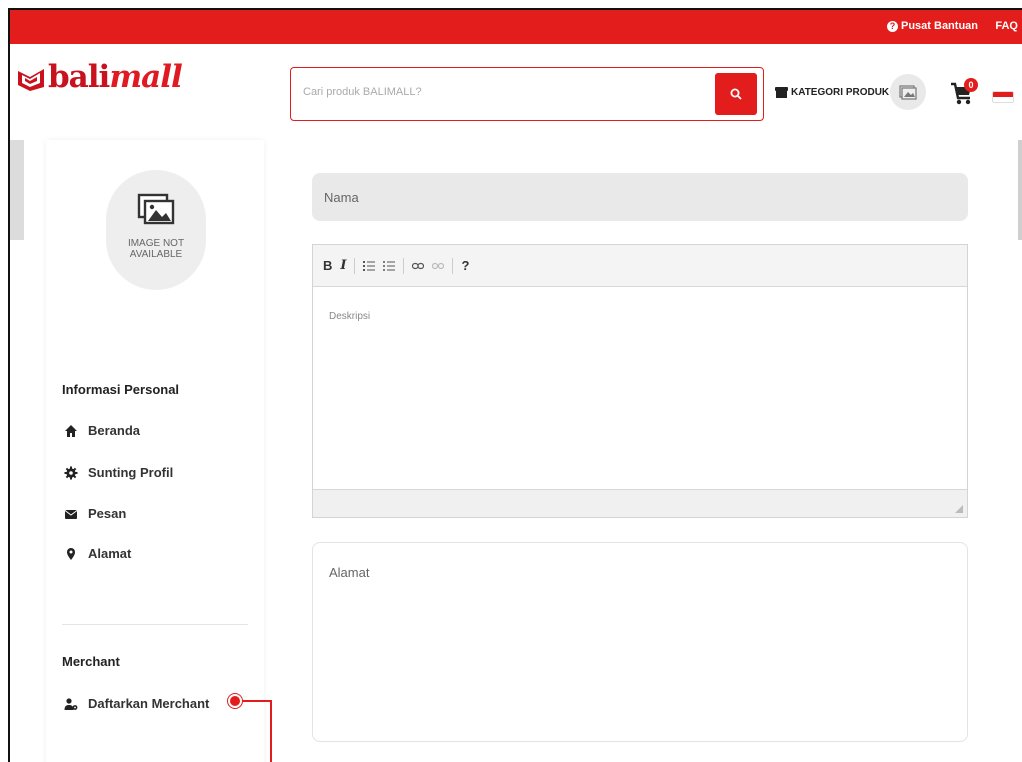 The height and width of the screenshot is (762, 1022). Describe the element at coordinates (114, 430) in the screenshot. I see `sidebar-item-label: Beranda` at that location.